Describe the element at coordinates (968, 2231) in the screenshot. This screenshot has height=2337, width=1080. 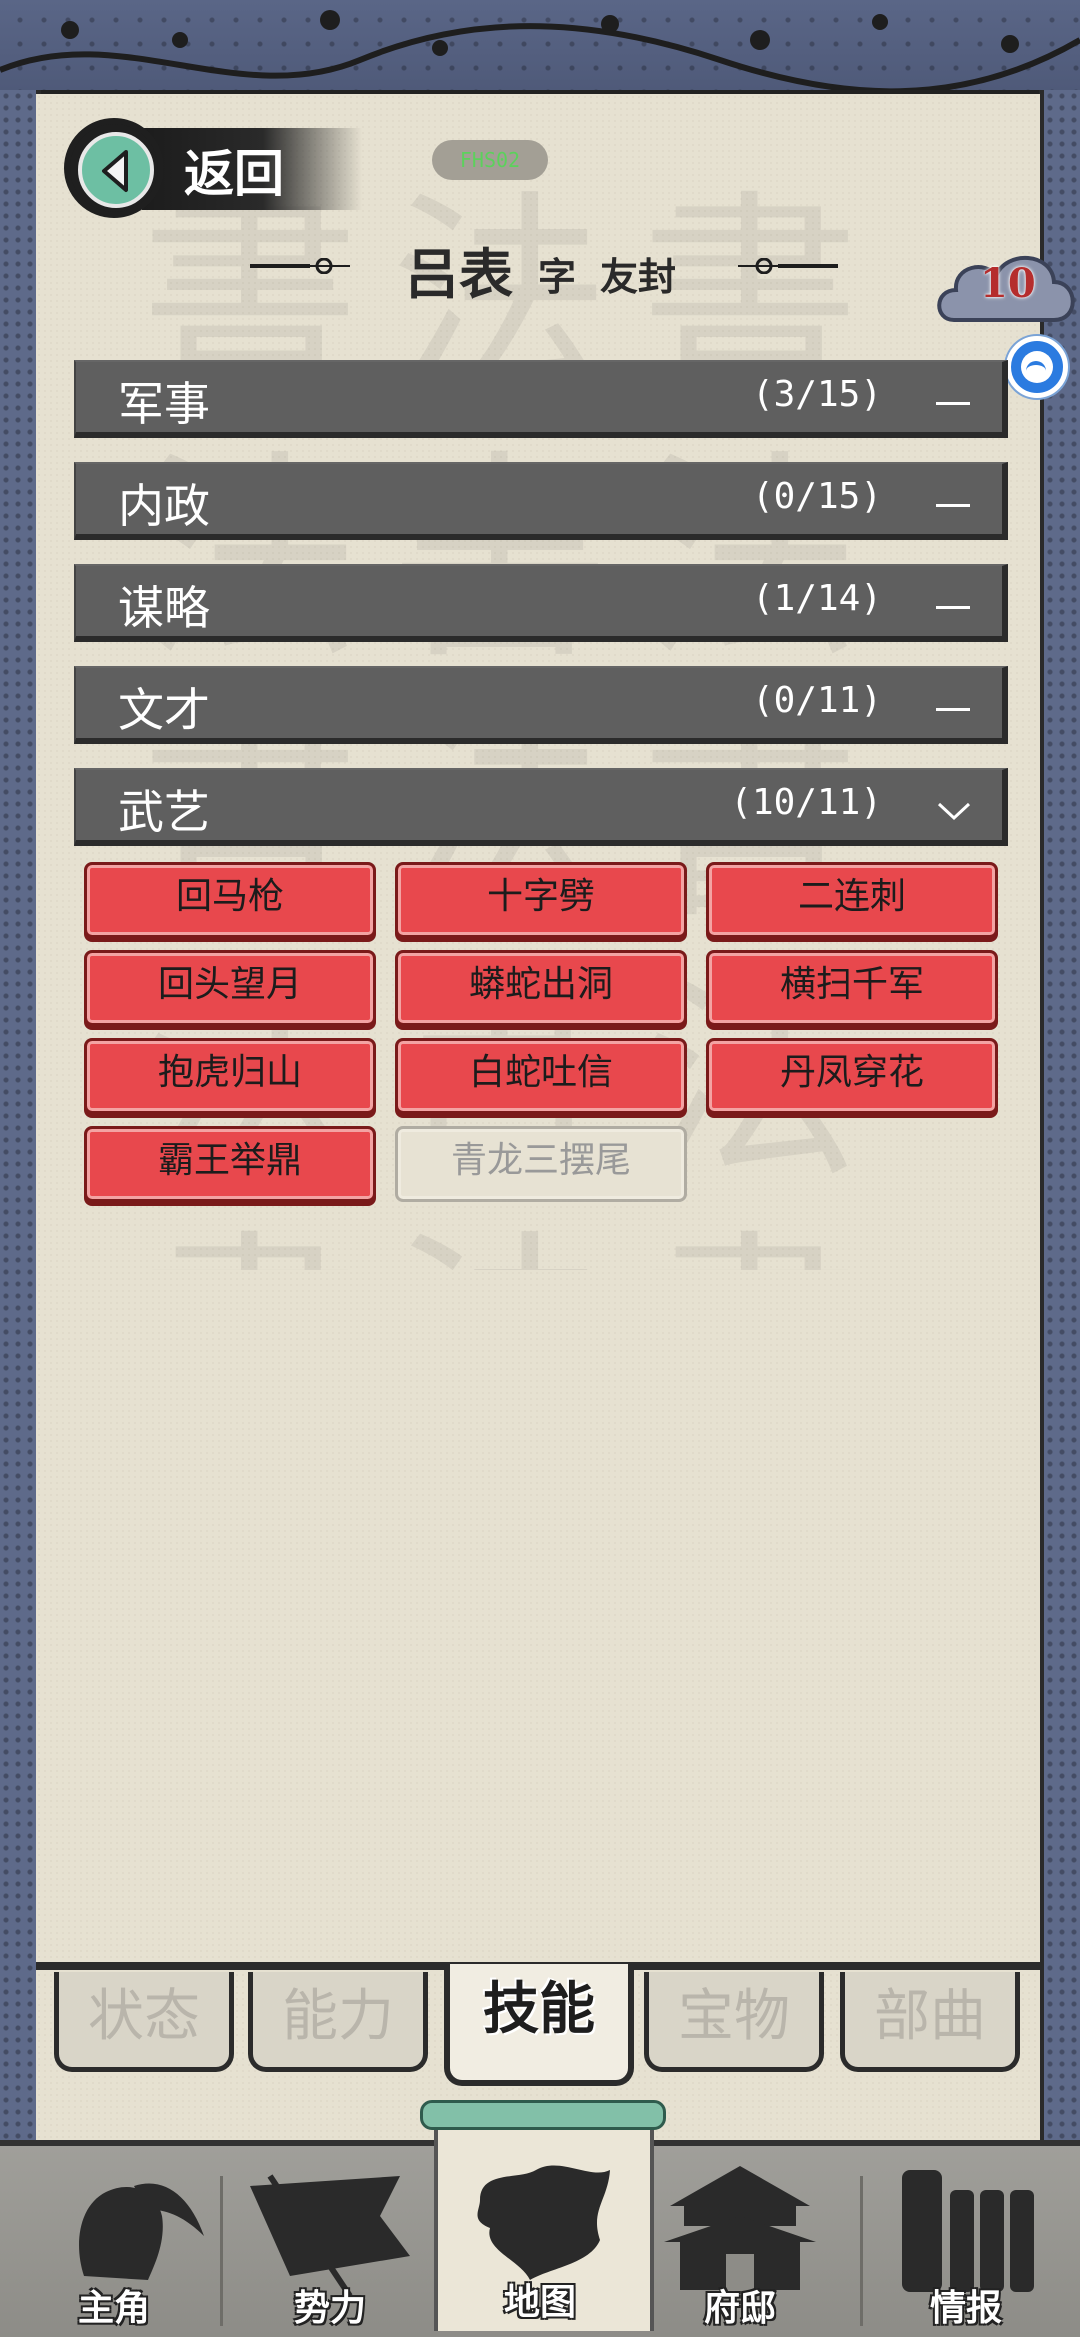
I see `scrolls-icon` at that location.